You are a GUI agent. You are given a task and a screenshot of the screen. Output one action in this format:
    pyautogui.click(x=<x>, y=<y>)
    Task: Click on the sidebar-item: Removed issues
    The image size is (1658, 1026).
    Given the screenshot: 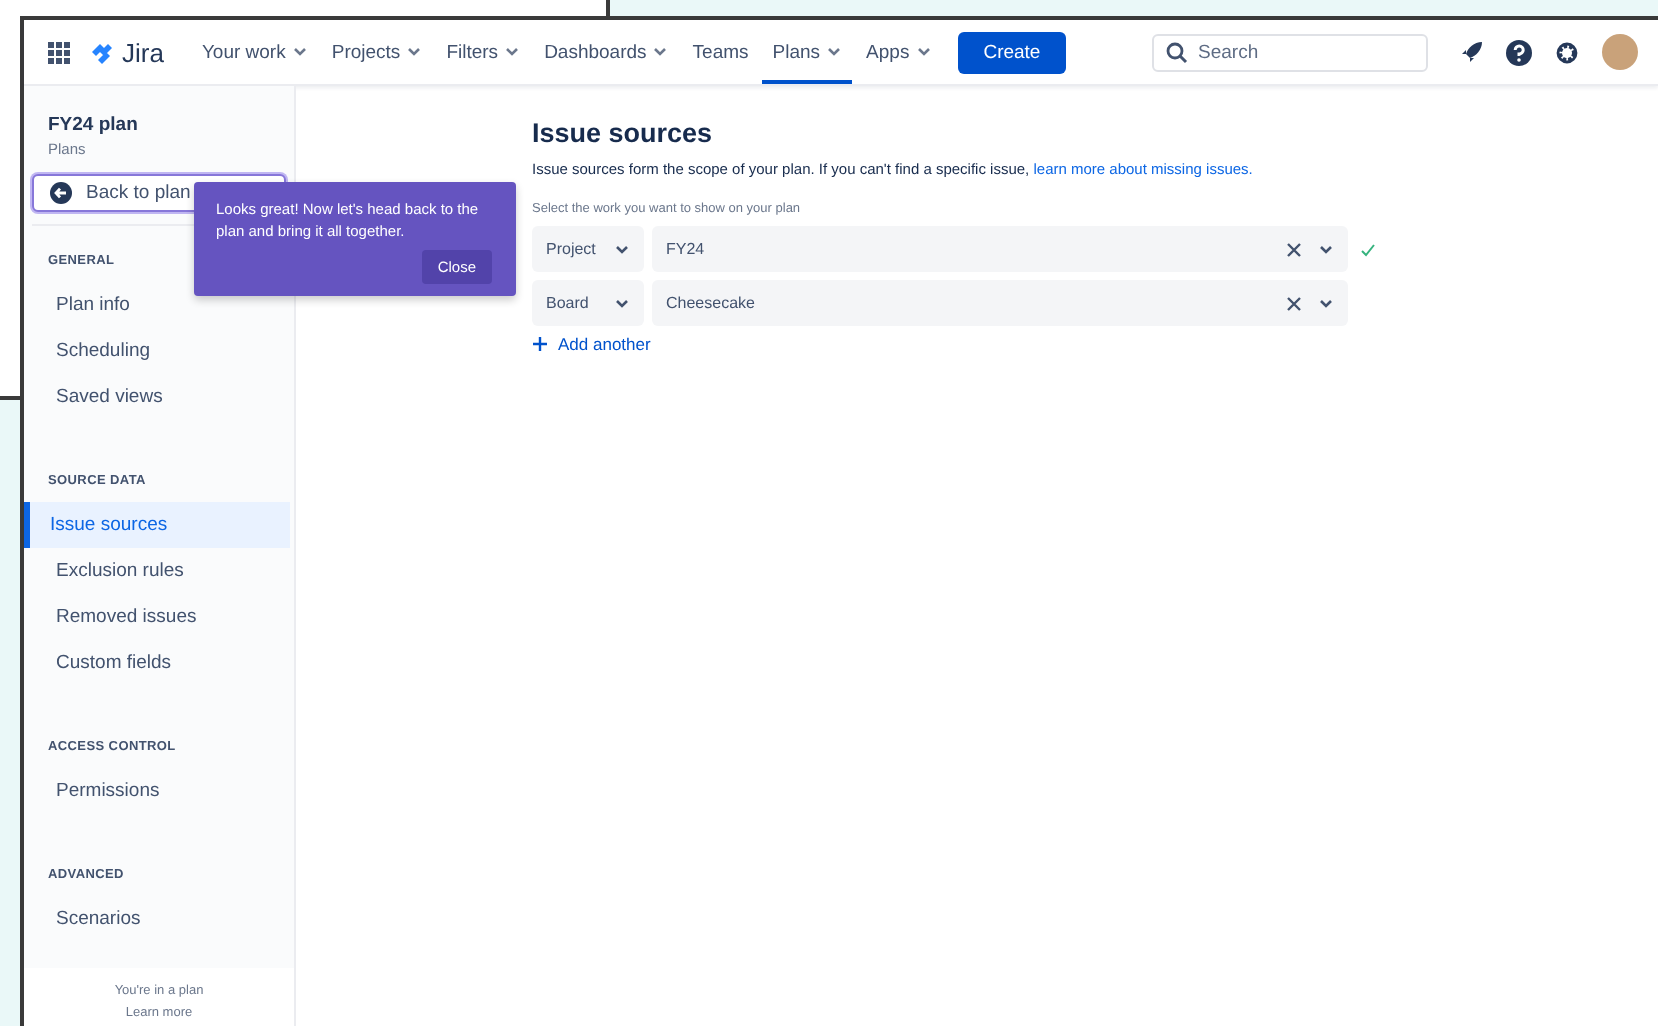 What is the action you would take?
    pyautogui.click(x=157, y=617)
    